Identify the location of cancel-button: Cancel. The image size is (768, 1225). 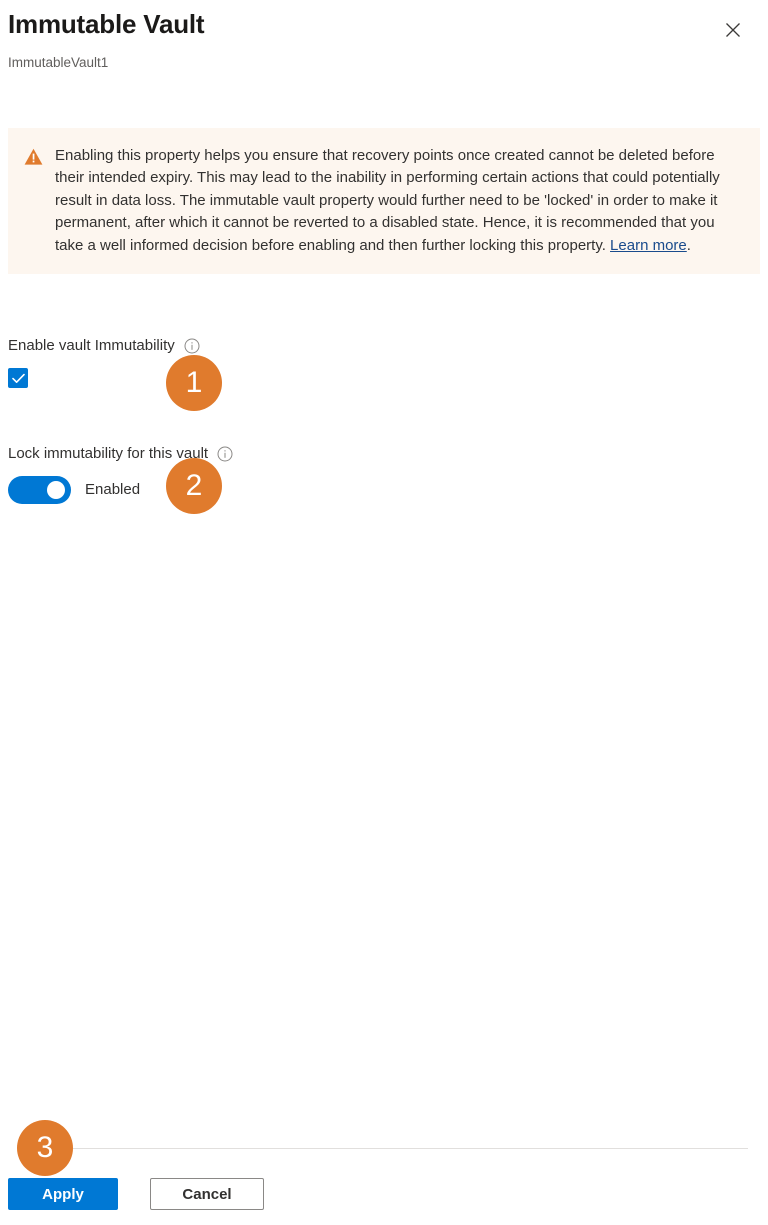
(207, 1194).